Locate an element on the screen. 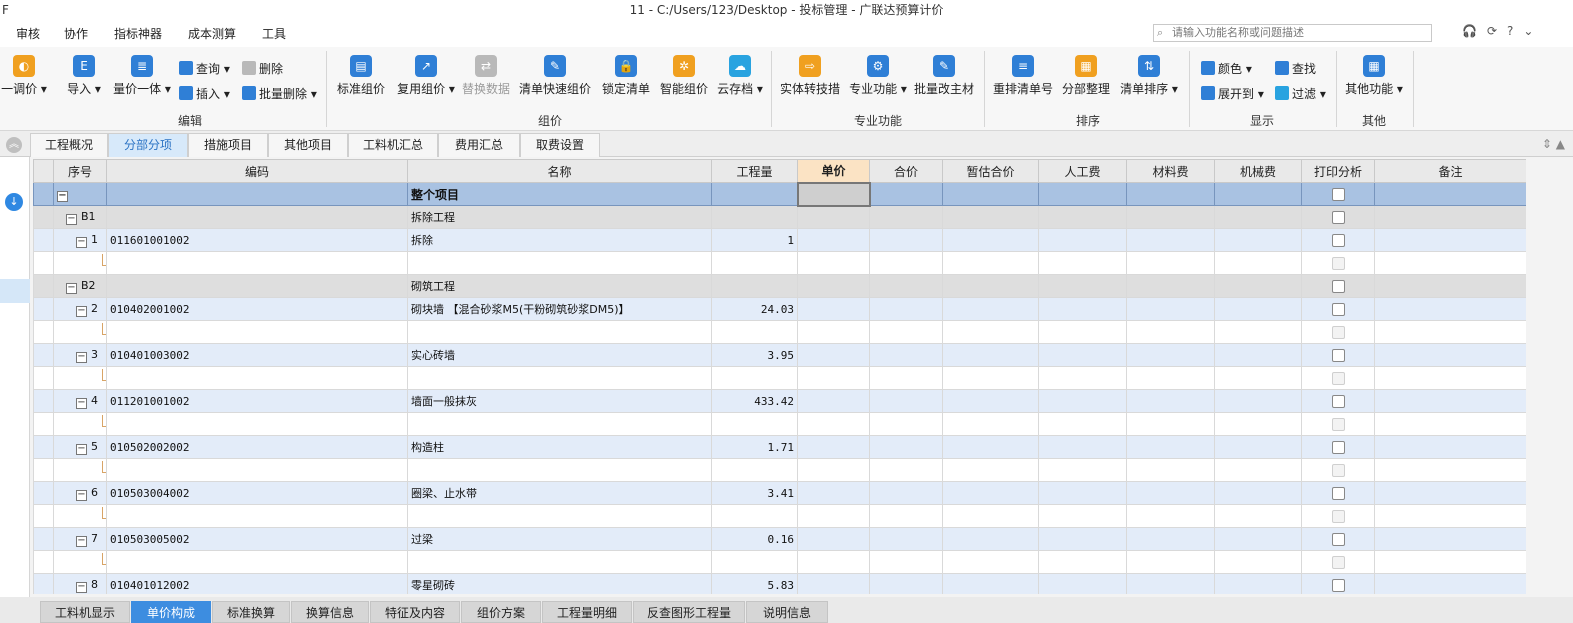 This screenshot has height=623, width=1573. tab-fee-summary: 费用汇总 is located at coordinates (479, 145).